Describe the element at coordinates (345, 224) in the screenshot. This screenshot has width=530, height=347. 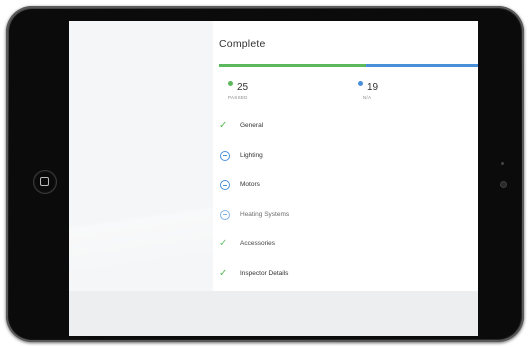
I see `section-row-heating-systems: Heating Systems` at that location.